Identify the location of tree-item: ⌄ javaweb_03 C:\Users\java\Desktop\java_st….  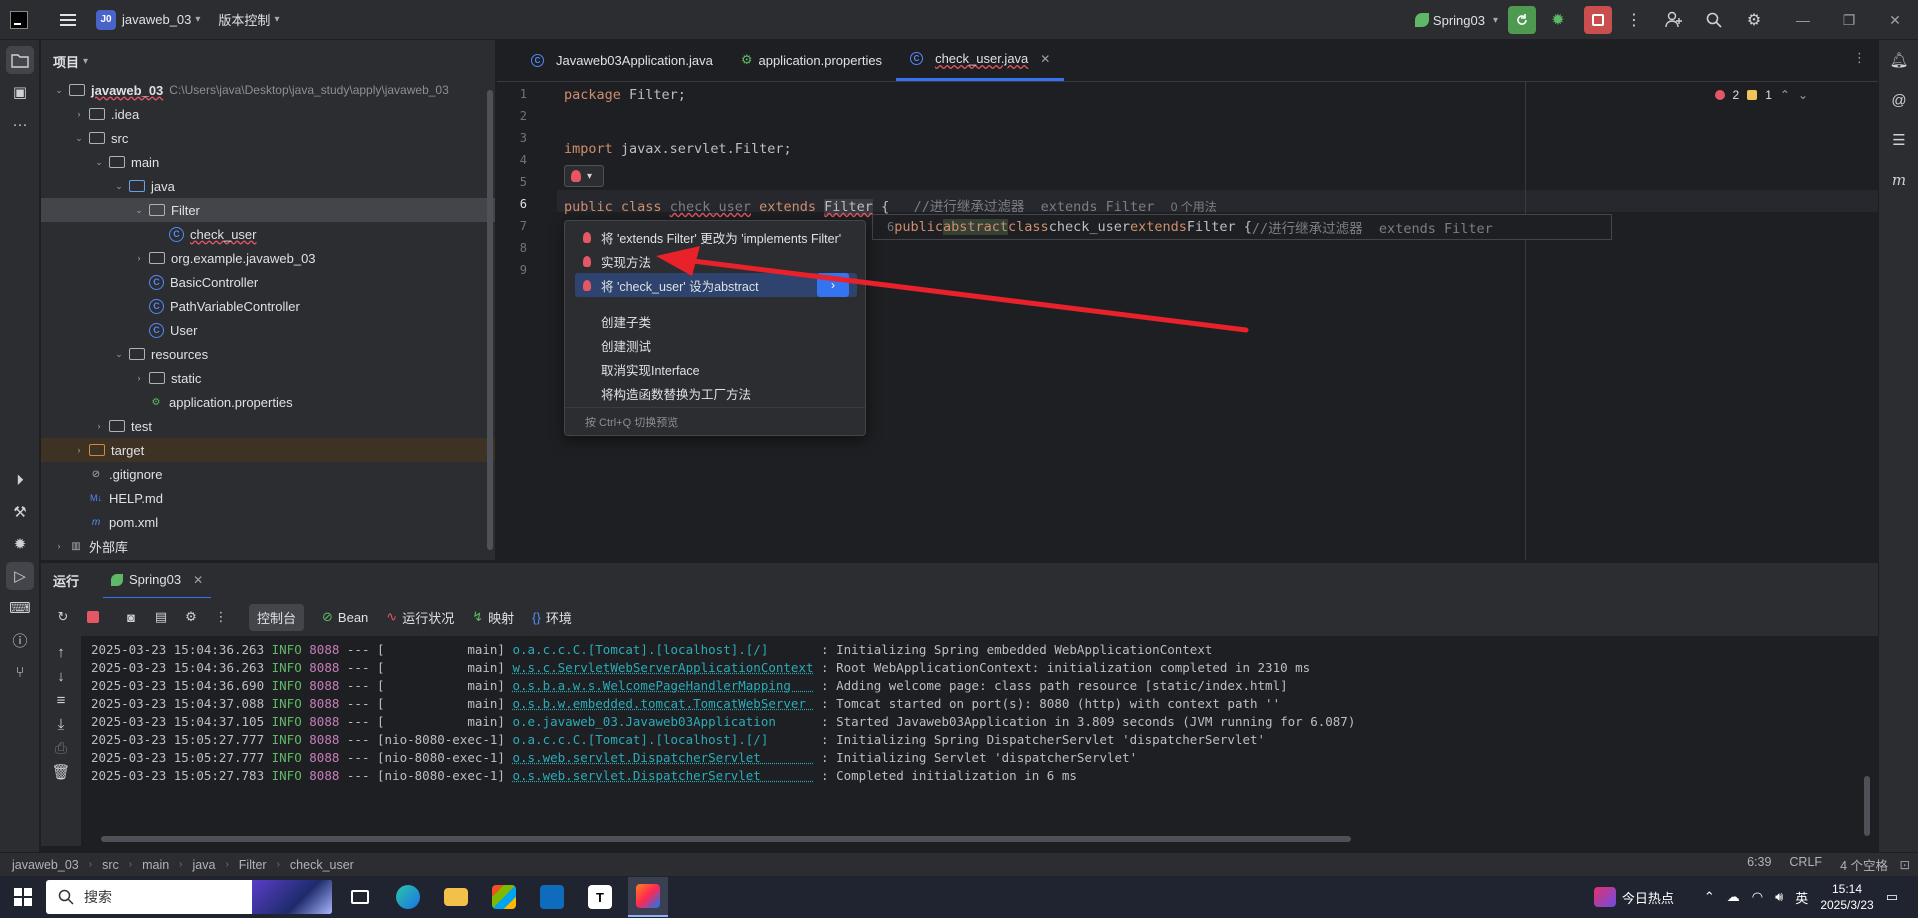
(268, 90).